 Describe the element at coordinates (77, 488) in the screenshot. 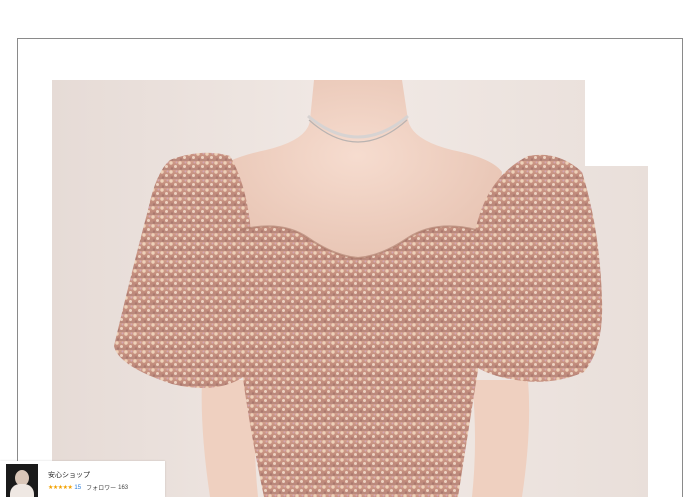

I see `rating-count: 15` at that location.